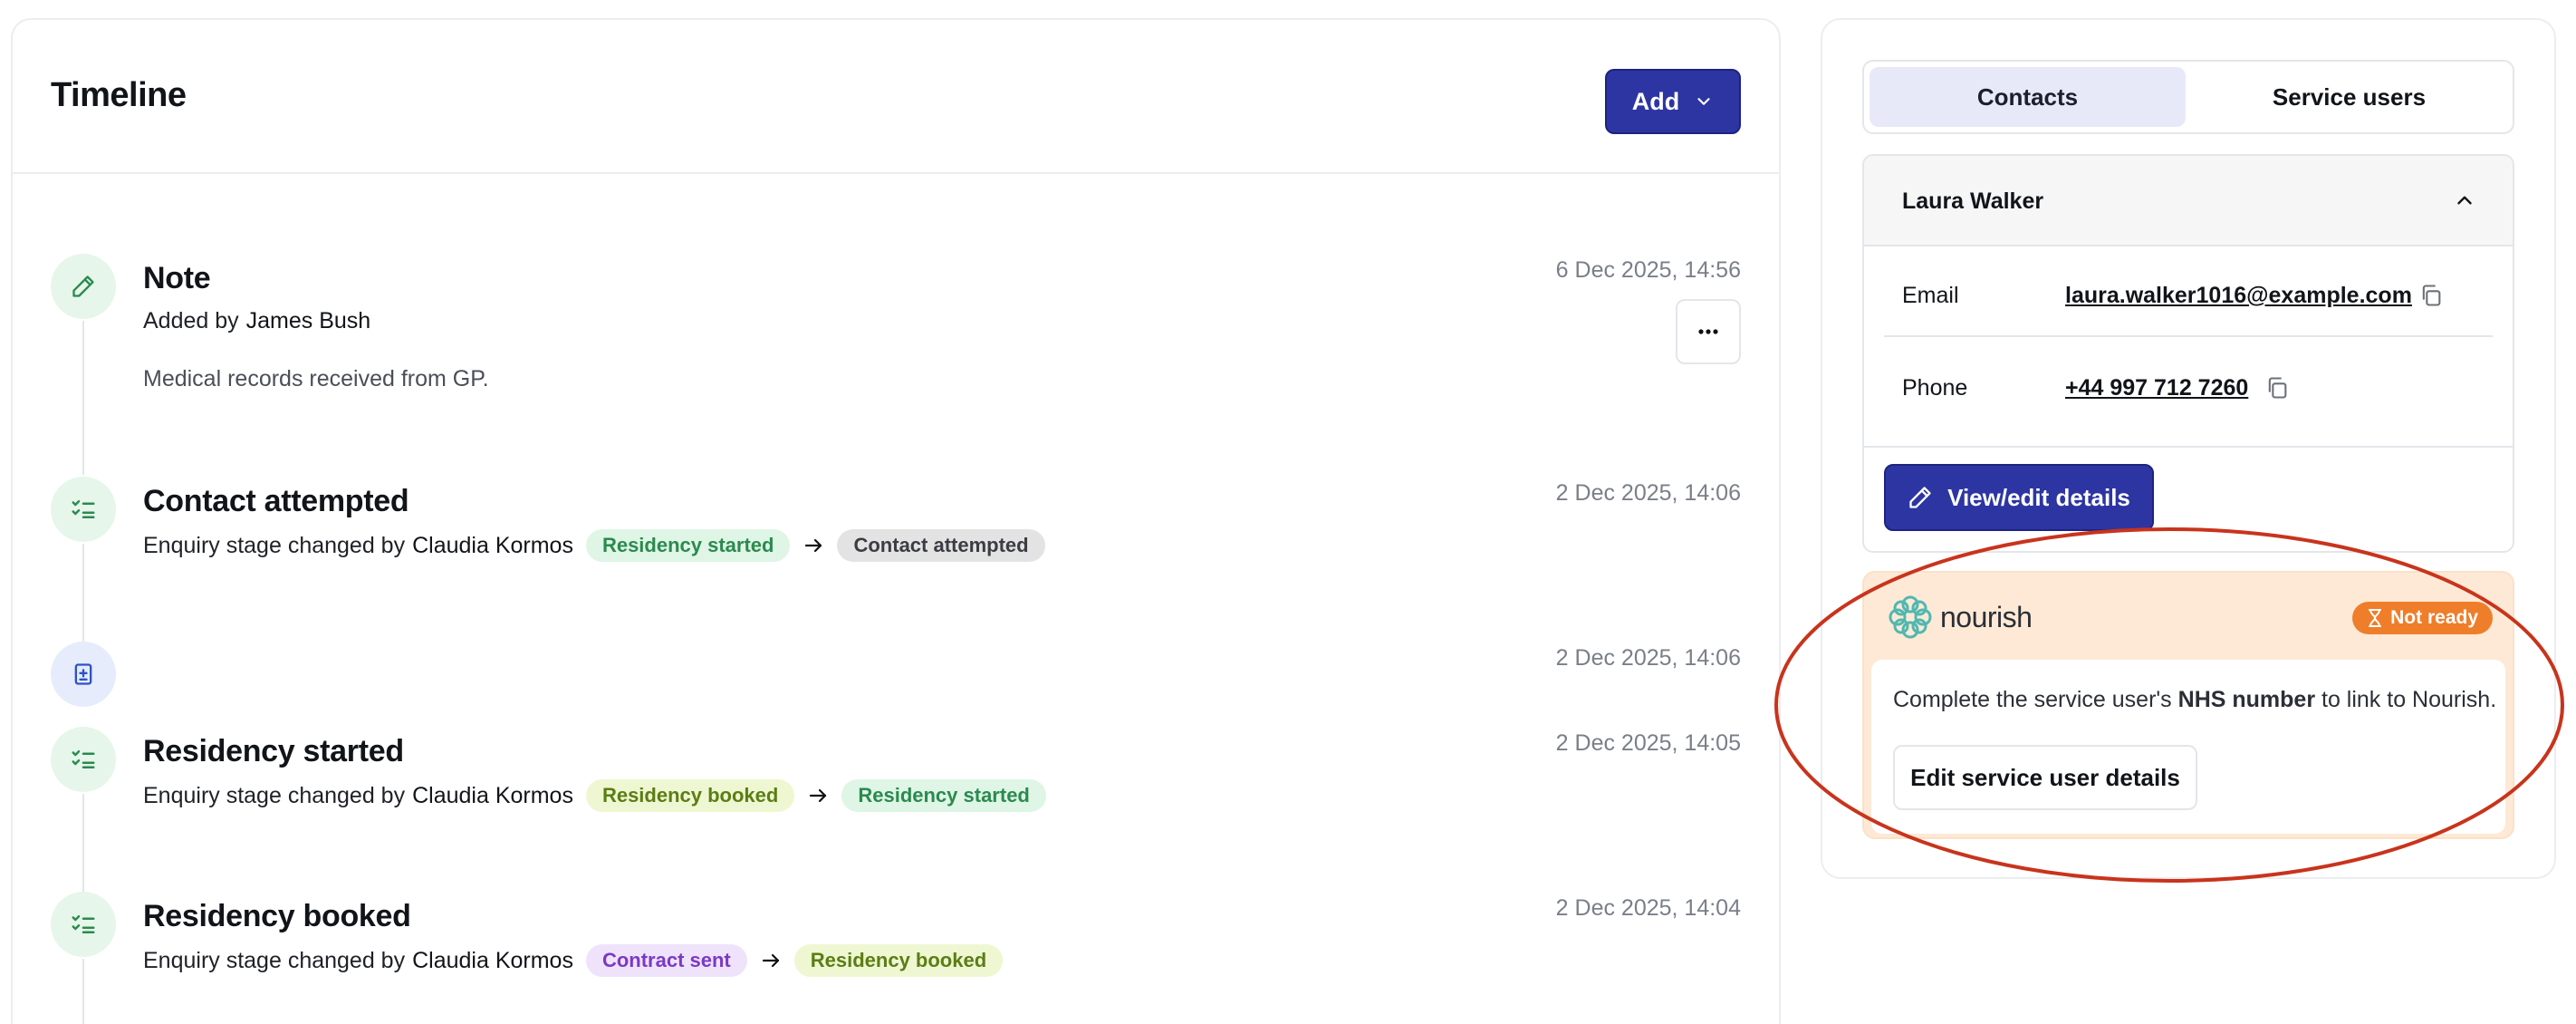 This screenshot has width=2576, height=1024. I want to click on status-label: Not ready, so click(2434, 617).